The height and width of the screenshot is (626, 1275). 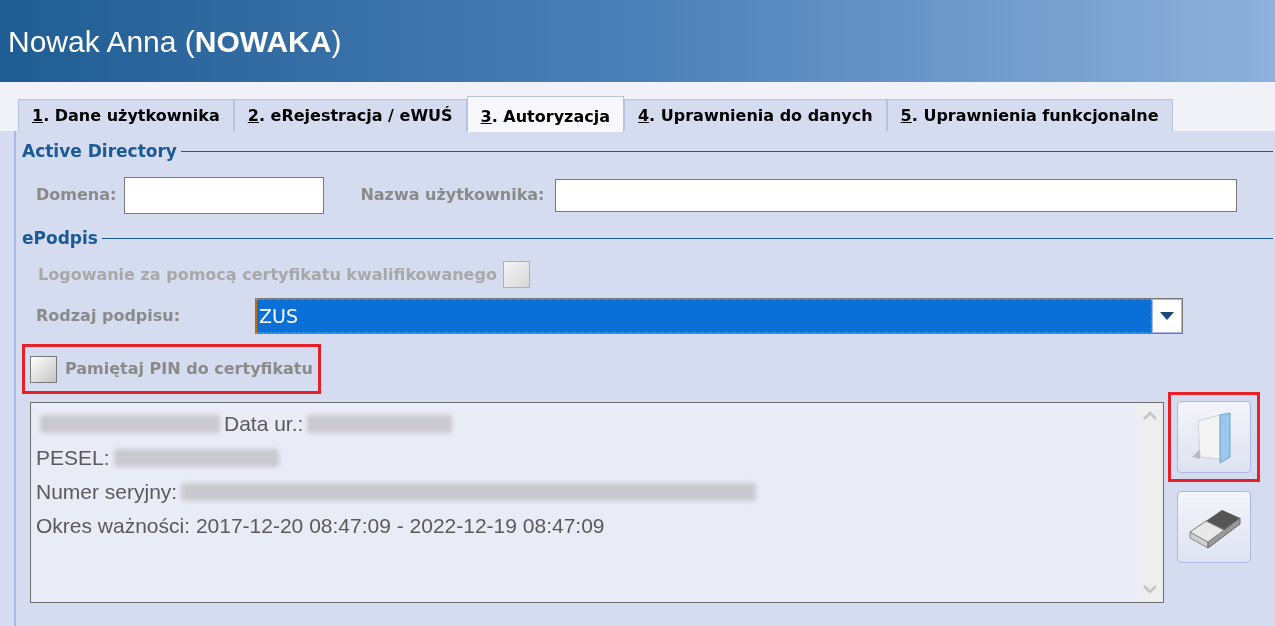 I want to click on scroll-up-icon, so click(x=1150, y=415).